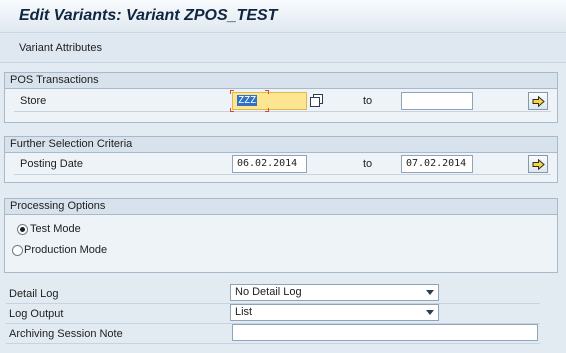 This screenshot has width=566, height=353. What do you see at coordinates (244, 312) in the screenshot?
I see `log-output-value: List` at bounding box center [244, 312].